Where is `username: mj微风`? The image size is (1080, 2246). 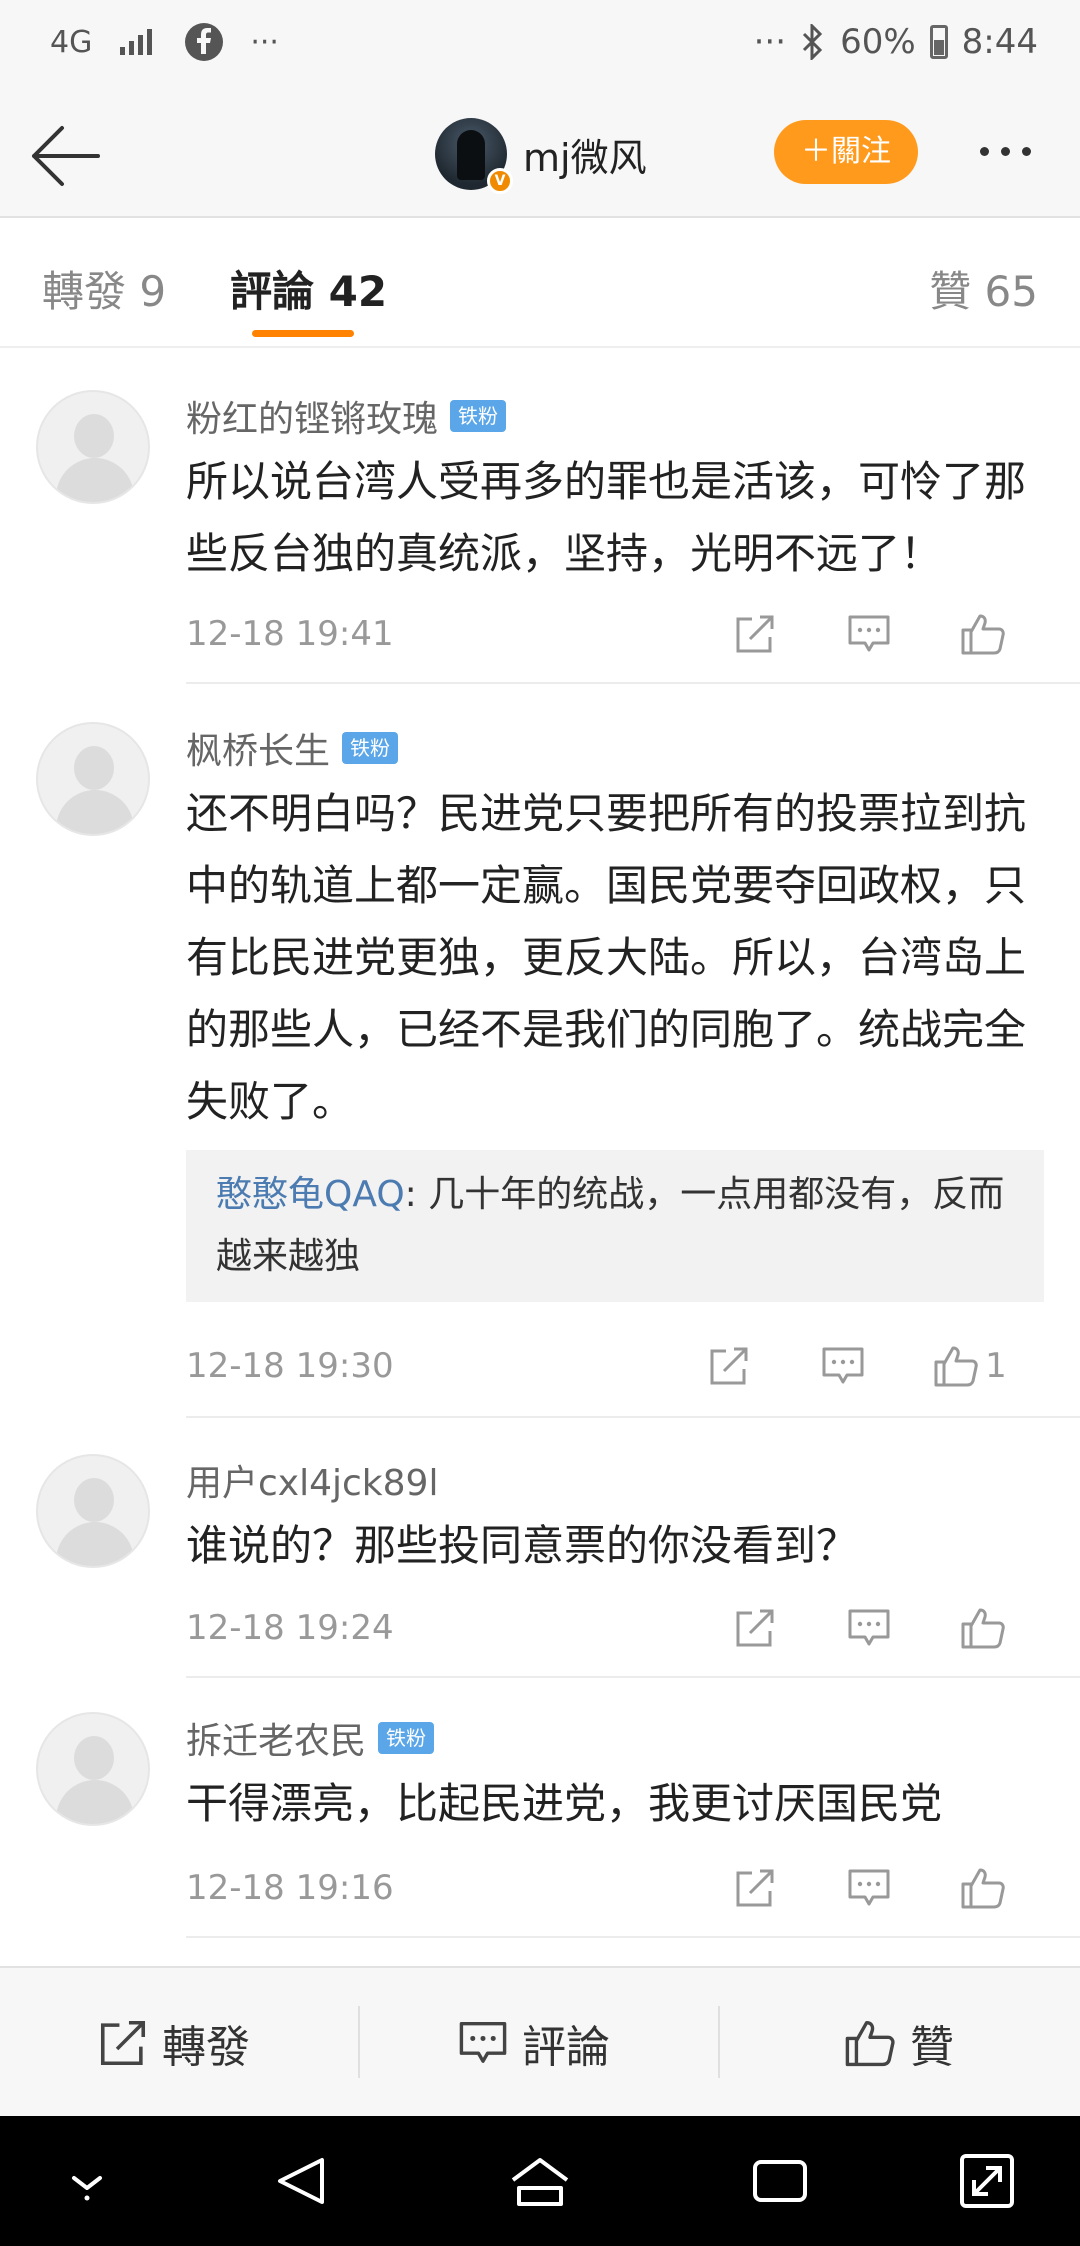
username: mj微风 is located at coordinates (585, 154).